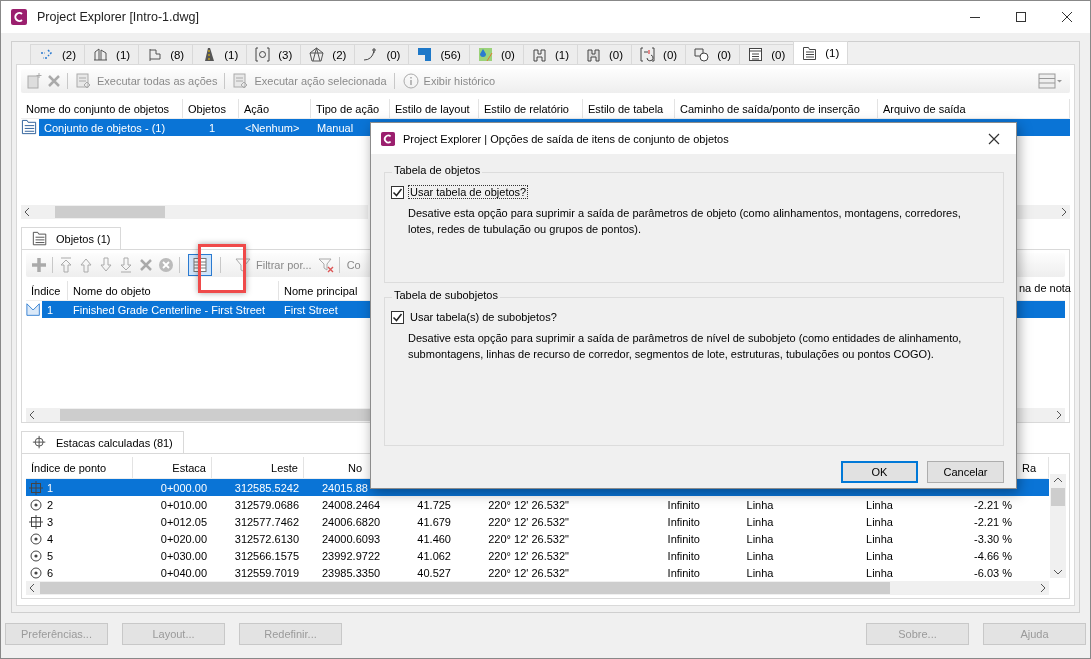 This screenshot has width=1091, height=659. Describe the element at coordinates (243, 265) in the screenshot. I see `filter-icon` at that location.